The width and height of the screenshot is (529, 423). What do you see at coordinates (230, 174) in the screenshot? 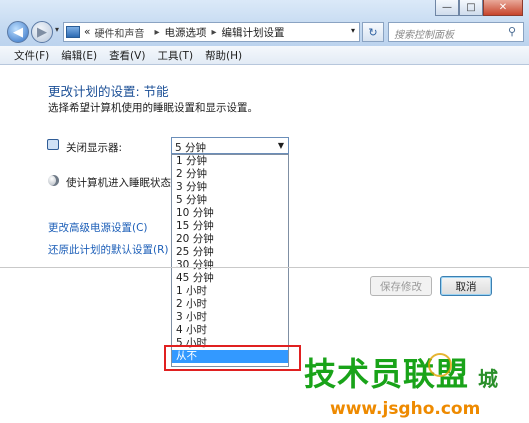
I see `dropdown-option: 2 分钟` at bounding box center [230, 174].